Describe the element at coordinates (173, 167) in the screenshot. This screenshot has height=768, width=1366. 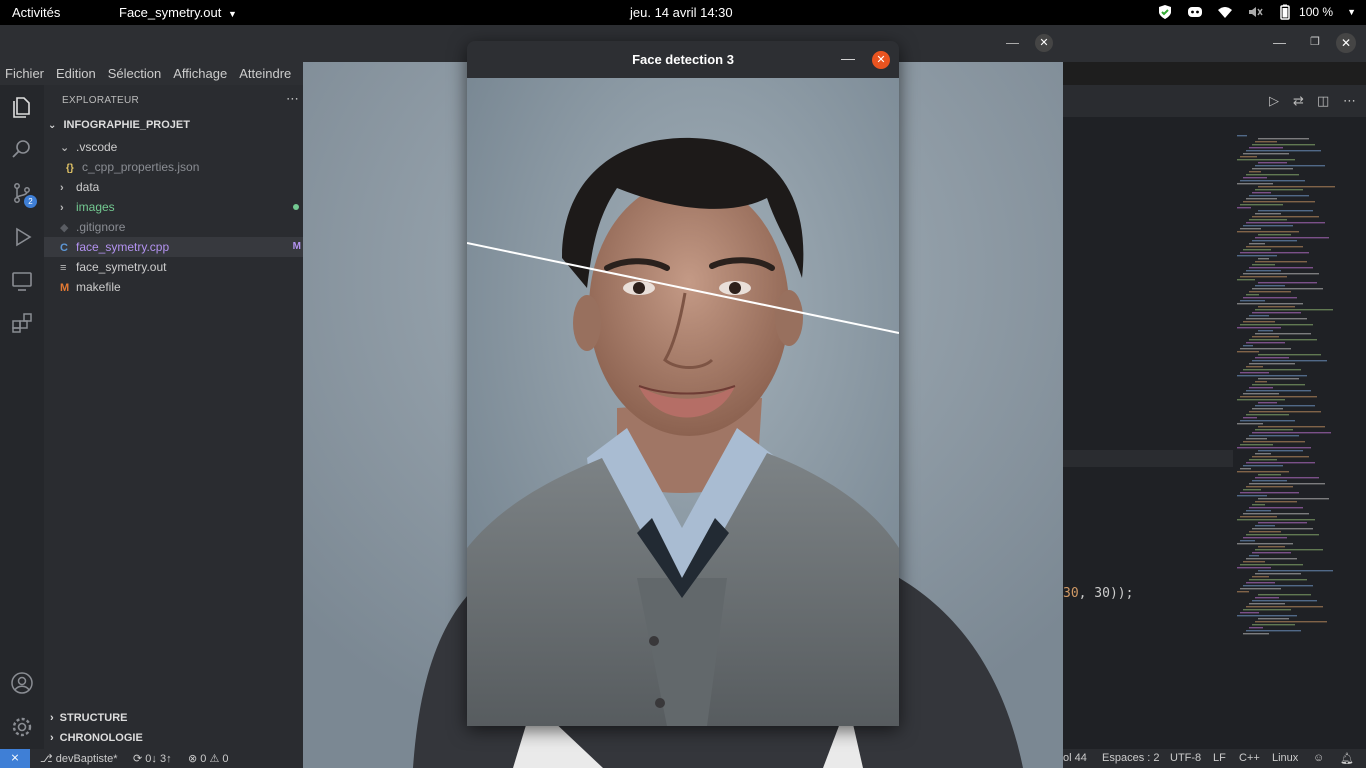
I see `tree-item-c-cpp-properties-json: {} c_cpp_properties.json` at that location.